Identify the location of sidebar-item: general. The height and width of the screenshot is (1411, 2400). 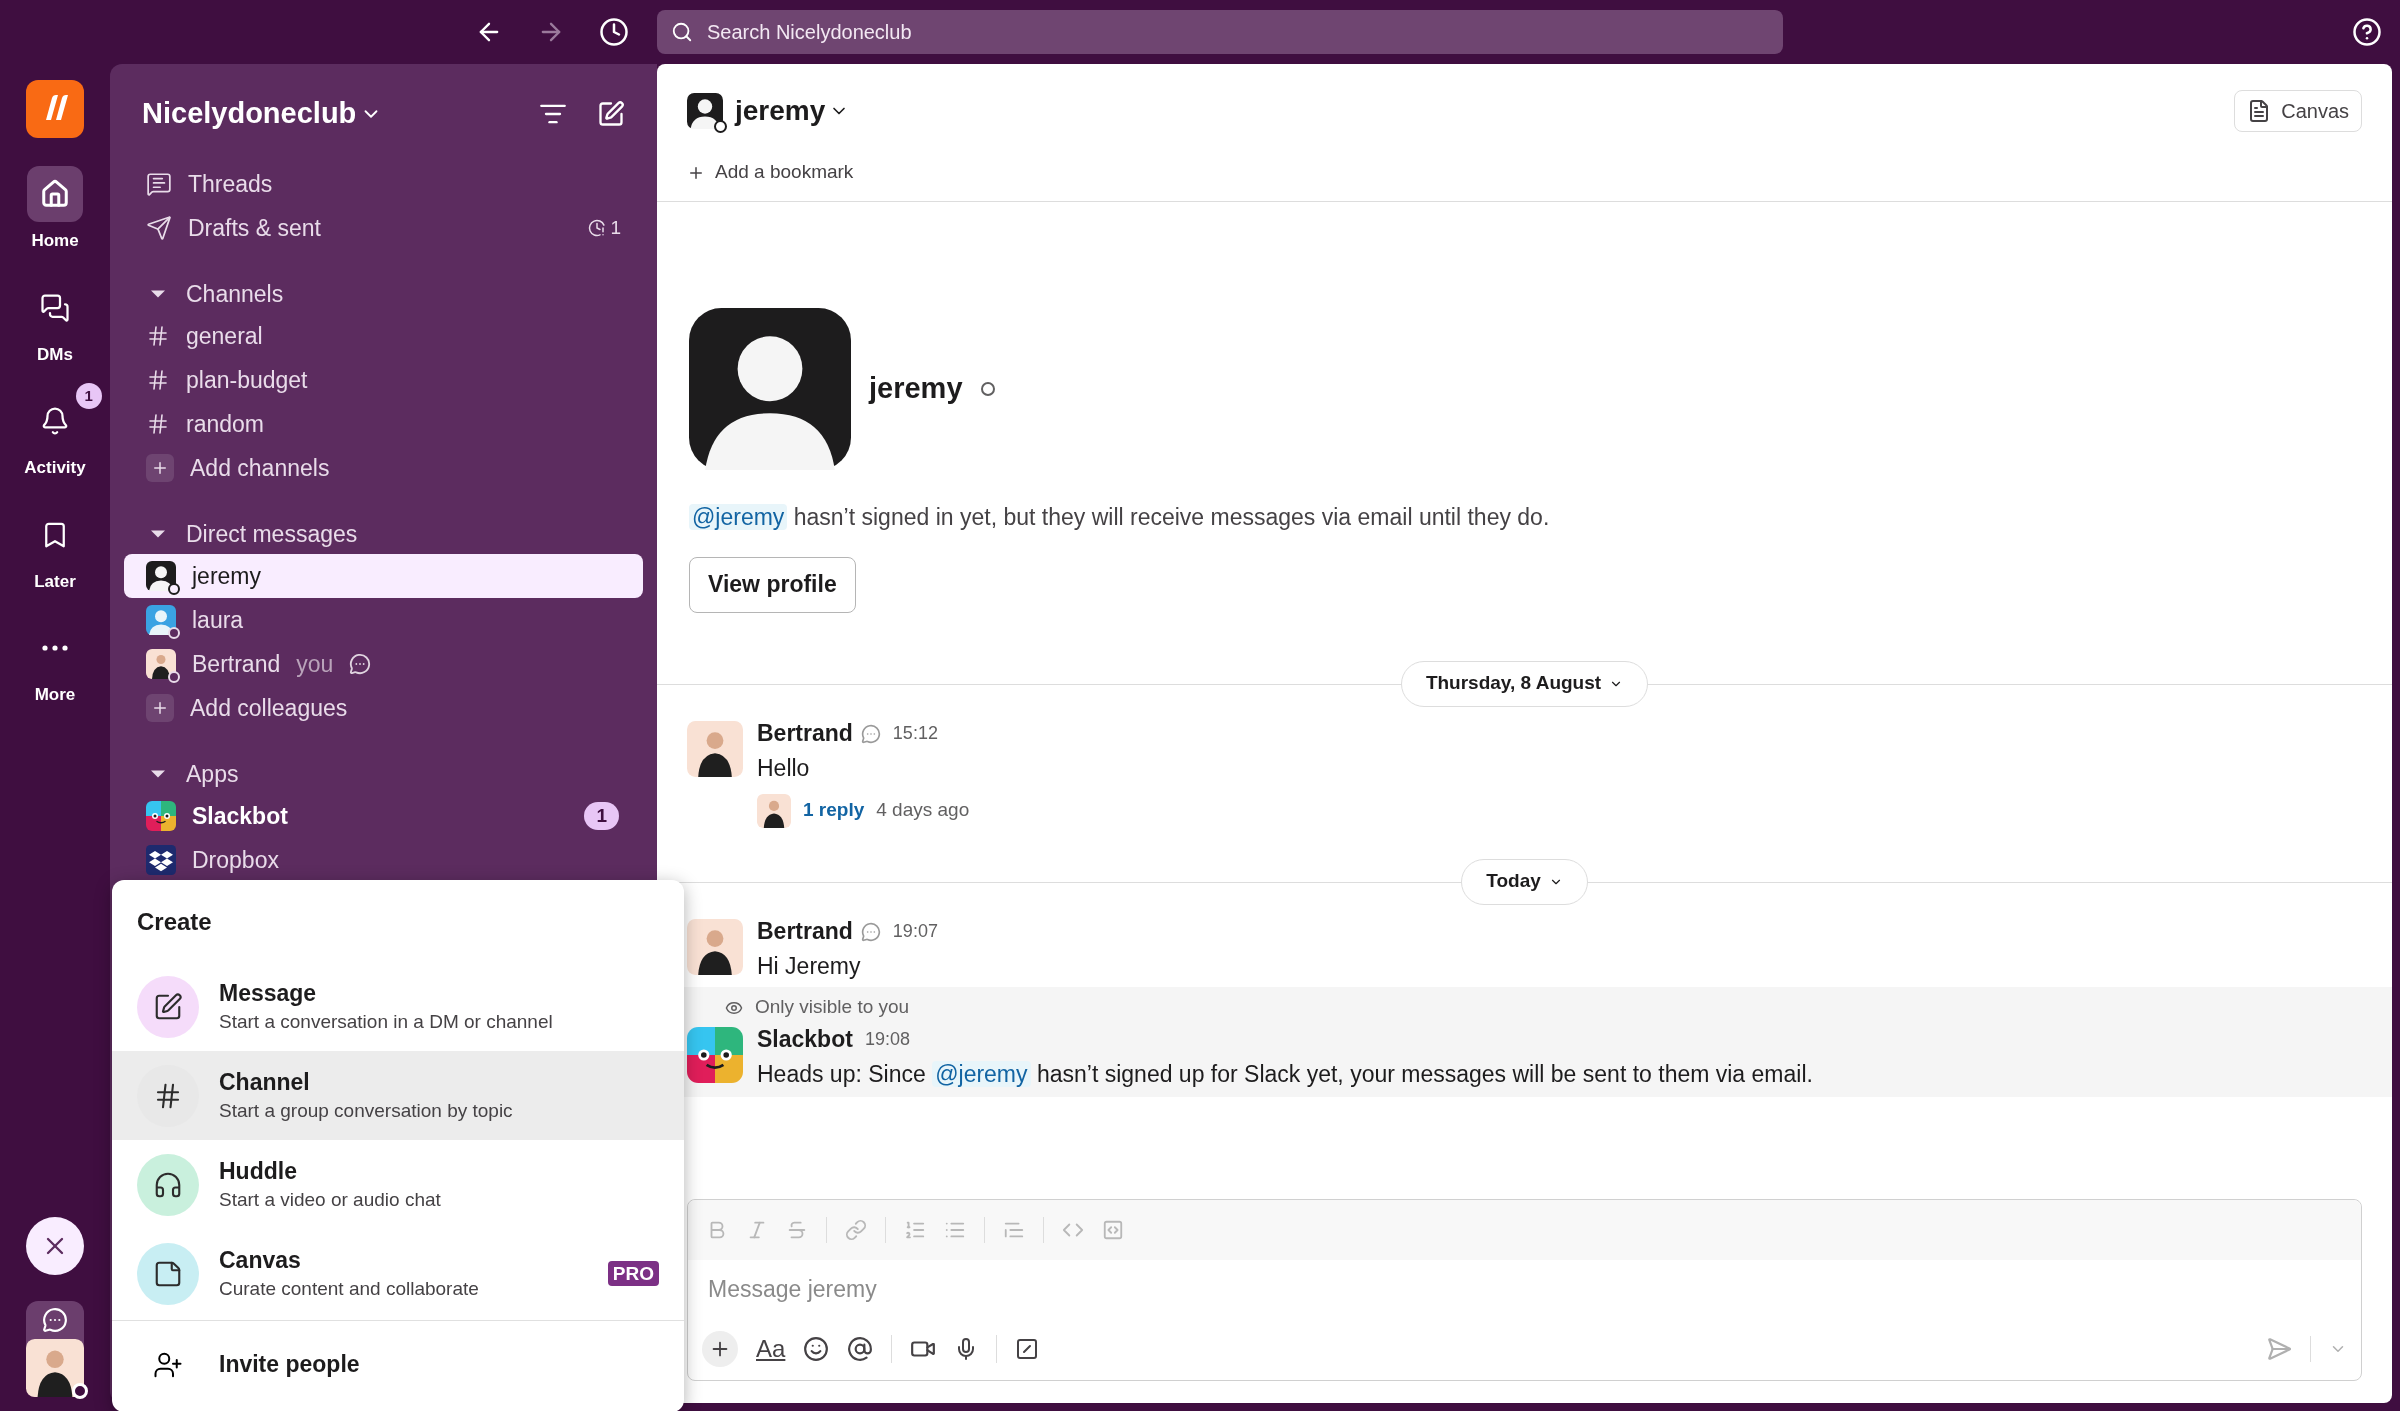
(383, 336).